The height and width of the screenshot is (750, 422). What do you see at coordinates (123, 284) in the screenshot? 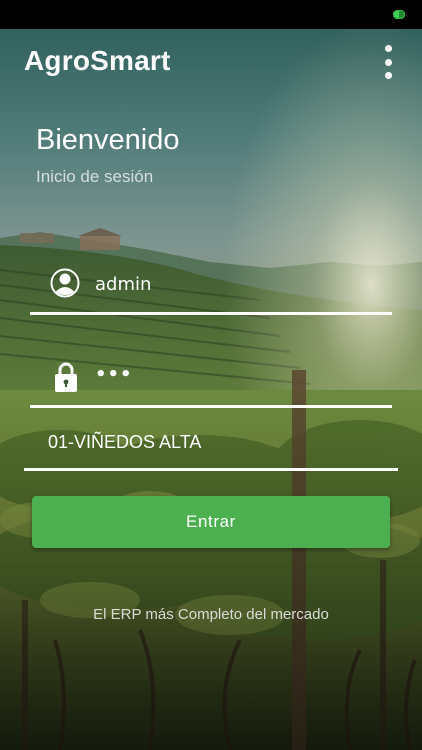
I see `username-input: admin` at bounding box center [123, 284].